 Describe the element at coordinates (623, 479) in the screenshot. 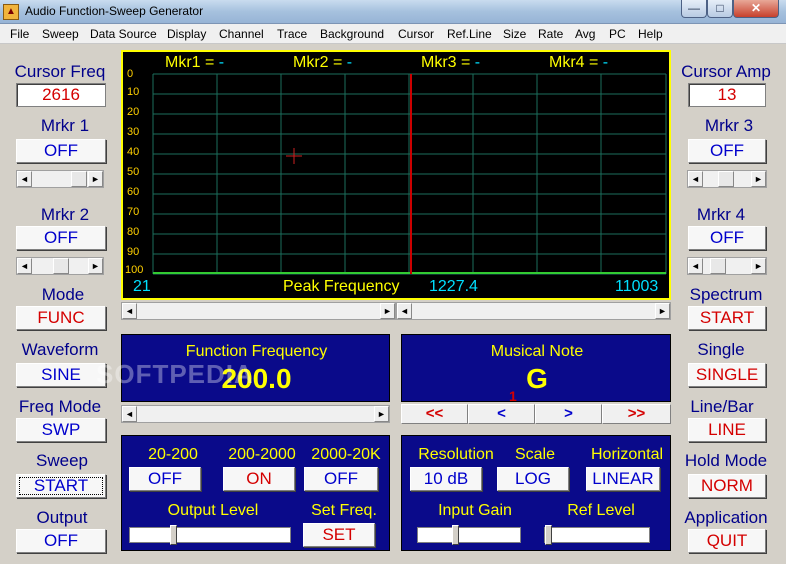

I see `horizontal-button: LINEAR` at that location.